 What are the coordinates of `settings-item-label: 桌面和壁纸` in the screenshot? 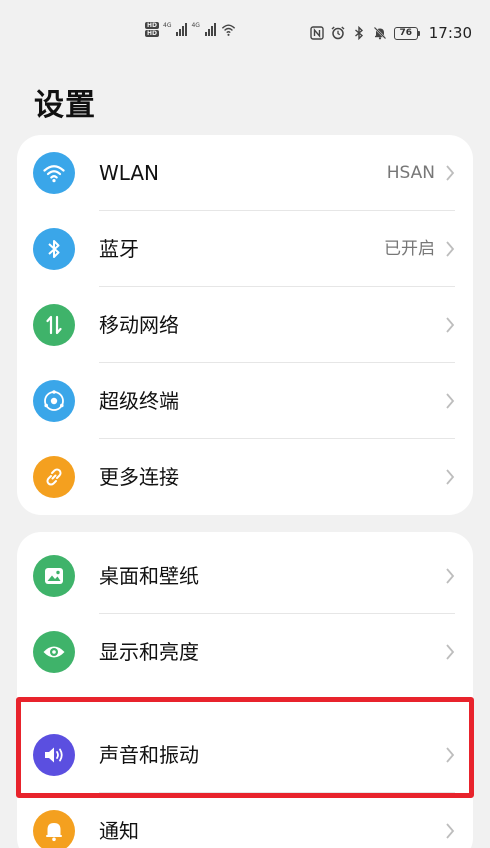 It's located at (149, 576).